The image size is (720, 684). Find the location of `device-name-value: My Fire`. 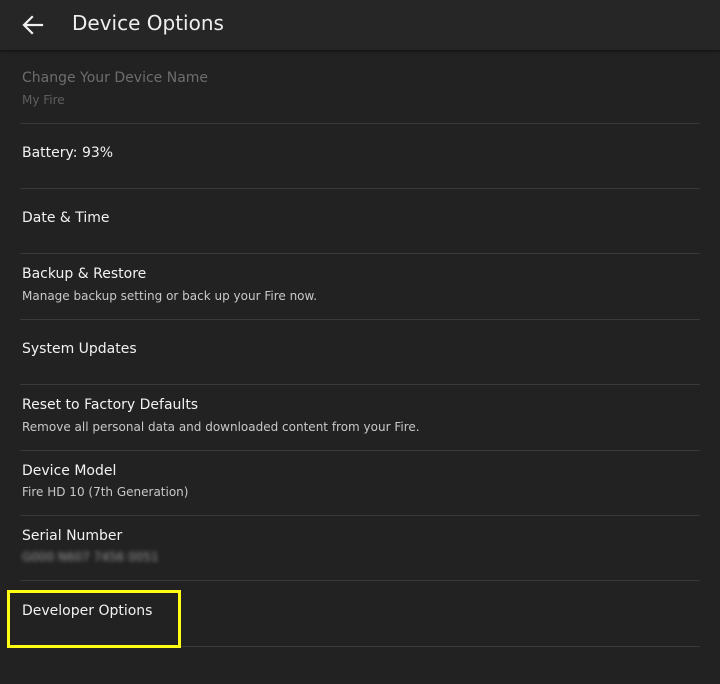

device-name-value: My Fire is located at coordinates (43, 100).